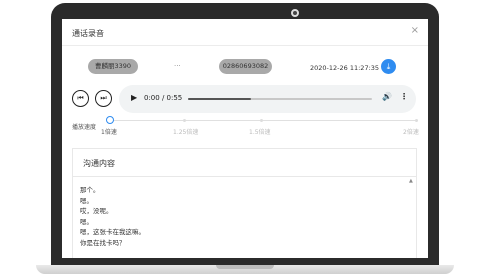 This screenshot has width=490, height=274. What do you see at coordinates (88, 33) in the screenshot?
I see `dialog-title: 通话录音` at bounding box center [88, 33].